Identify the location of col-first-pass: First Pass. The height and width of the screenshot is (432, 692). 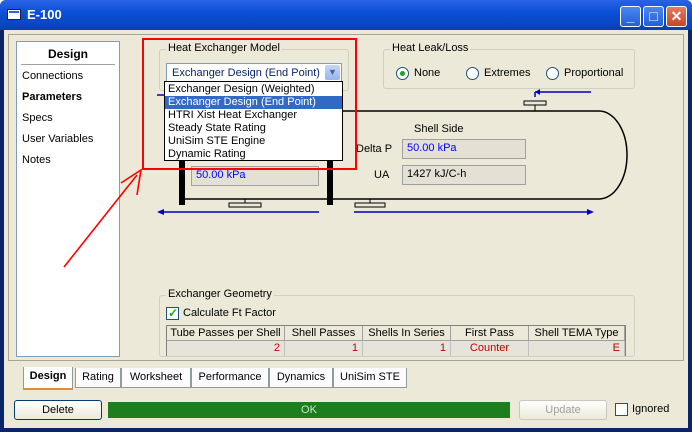
(490, 333).